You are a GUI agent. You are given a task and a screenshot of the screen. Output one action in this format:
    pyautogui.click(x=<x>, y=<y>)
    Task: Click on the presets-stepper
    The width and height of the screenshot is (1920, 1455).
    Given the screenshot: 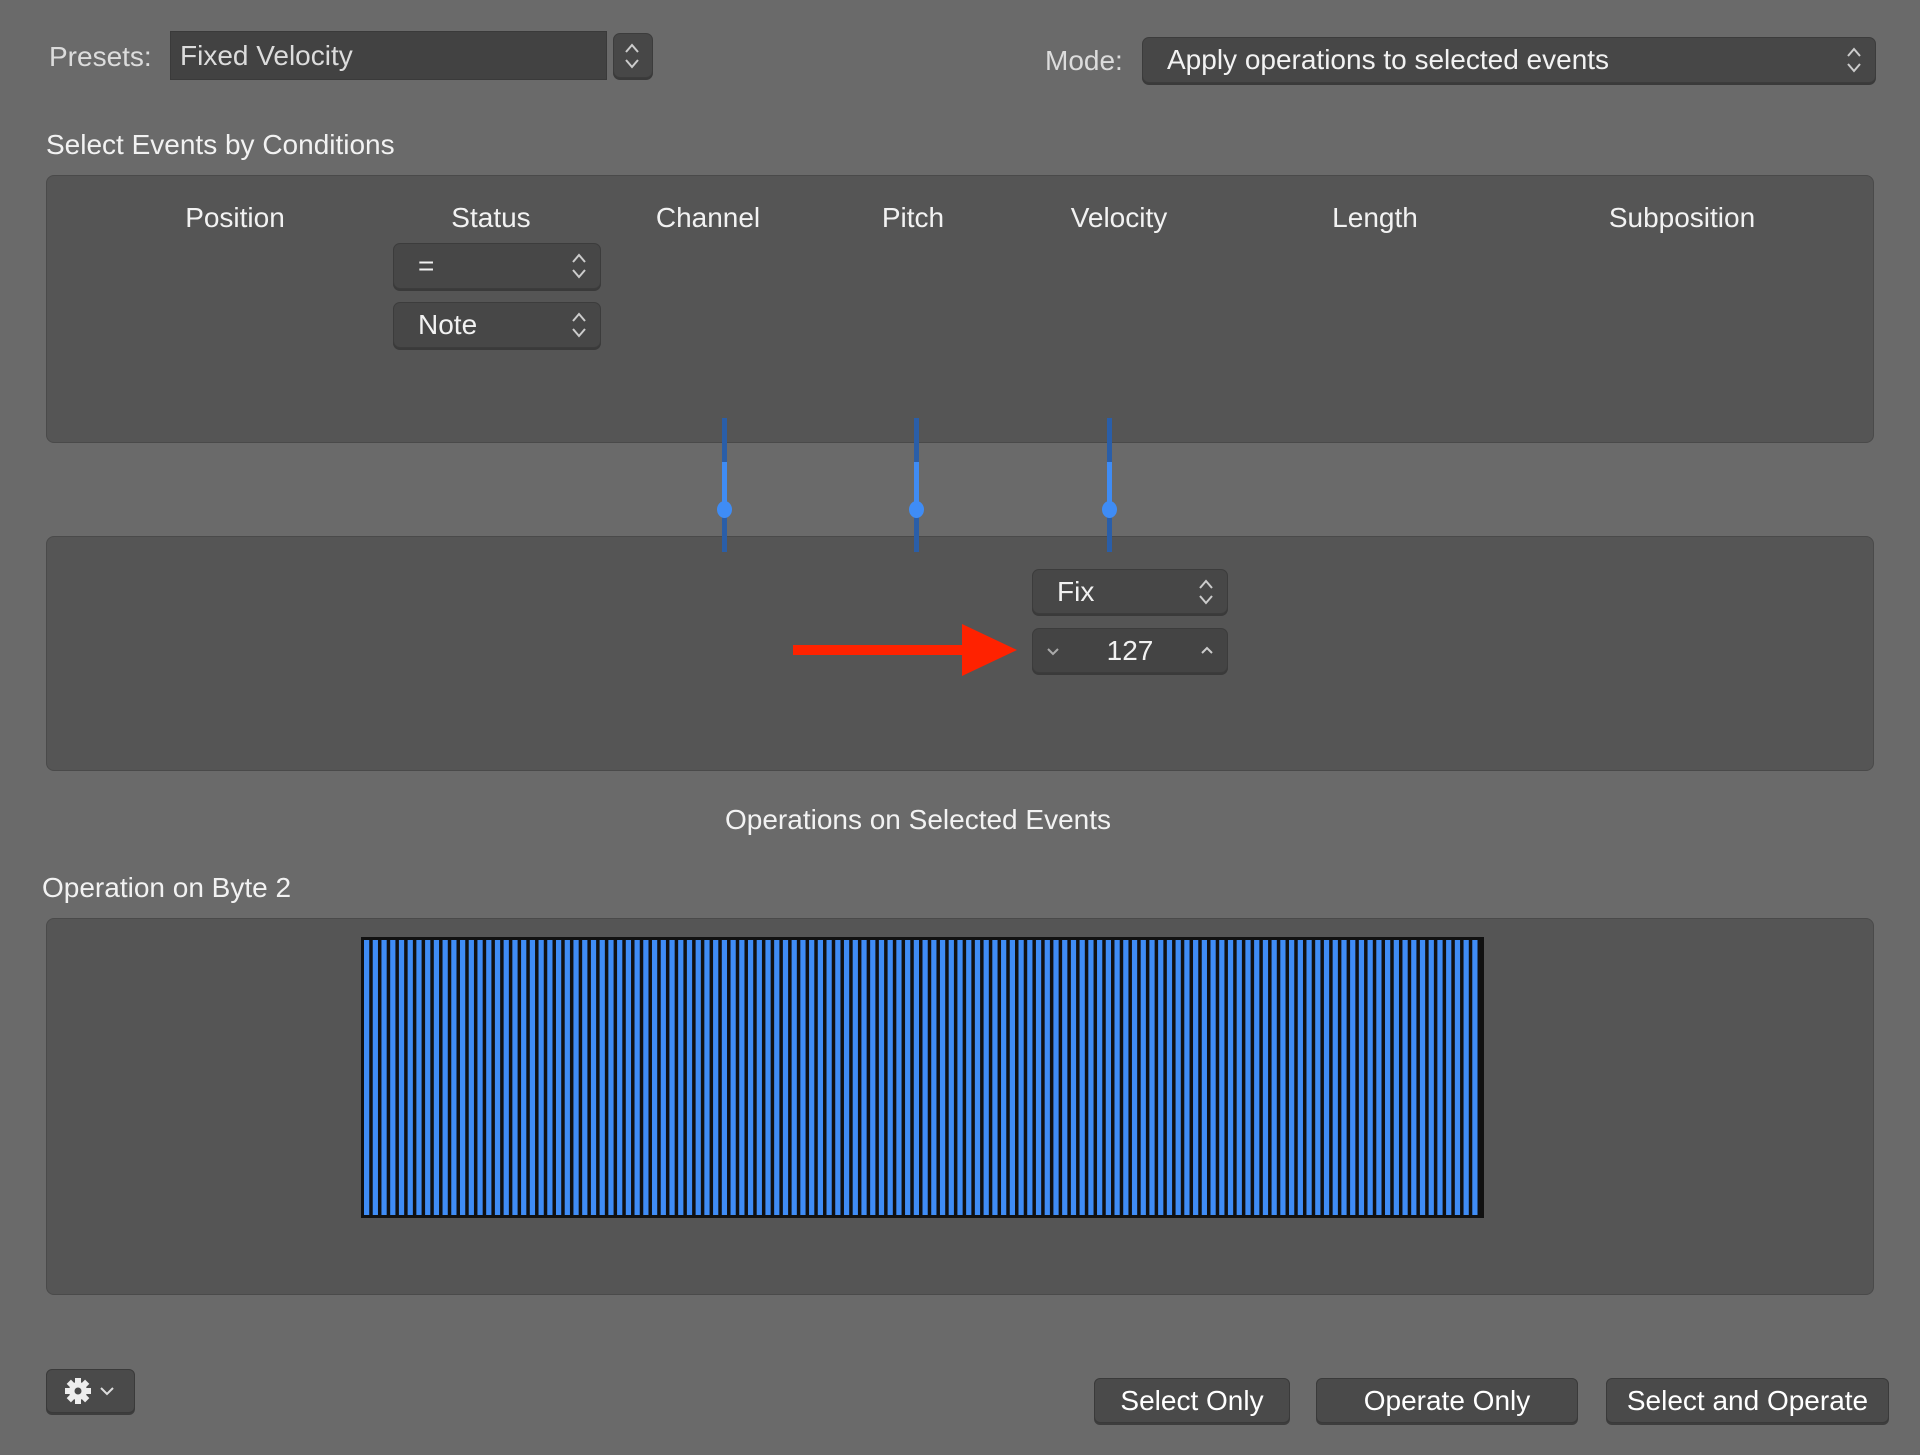 What is the action you would take?
    pyautogui.click(x=633, y=55)
    